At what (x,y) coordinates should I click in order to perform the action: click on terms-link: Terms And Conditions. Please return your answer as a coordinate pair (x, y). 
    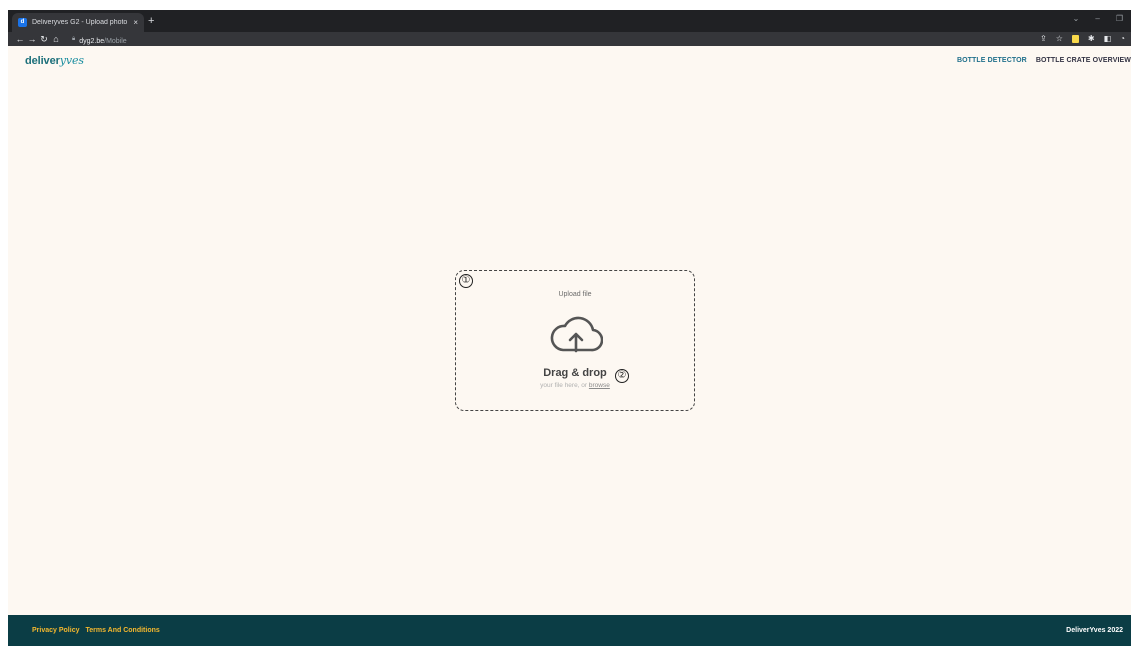
    Looking at the image, I should click on (122, 630).